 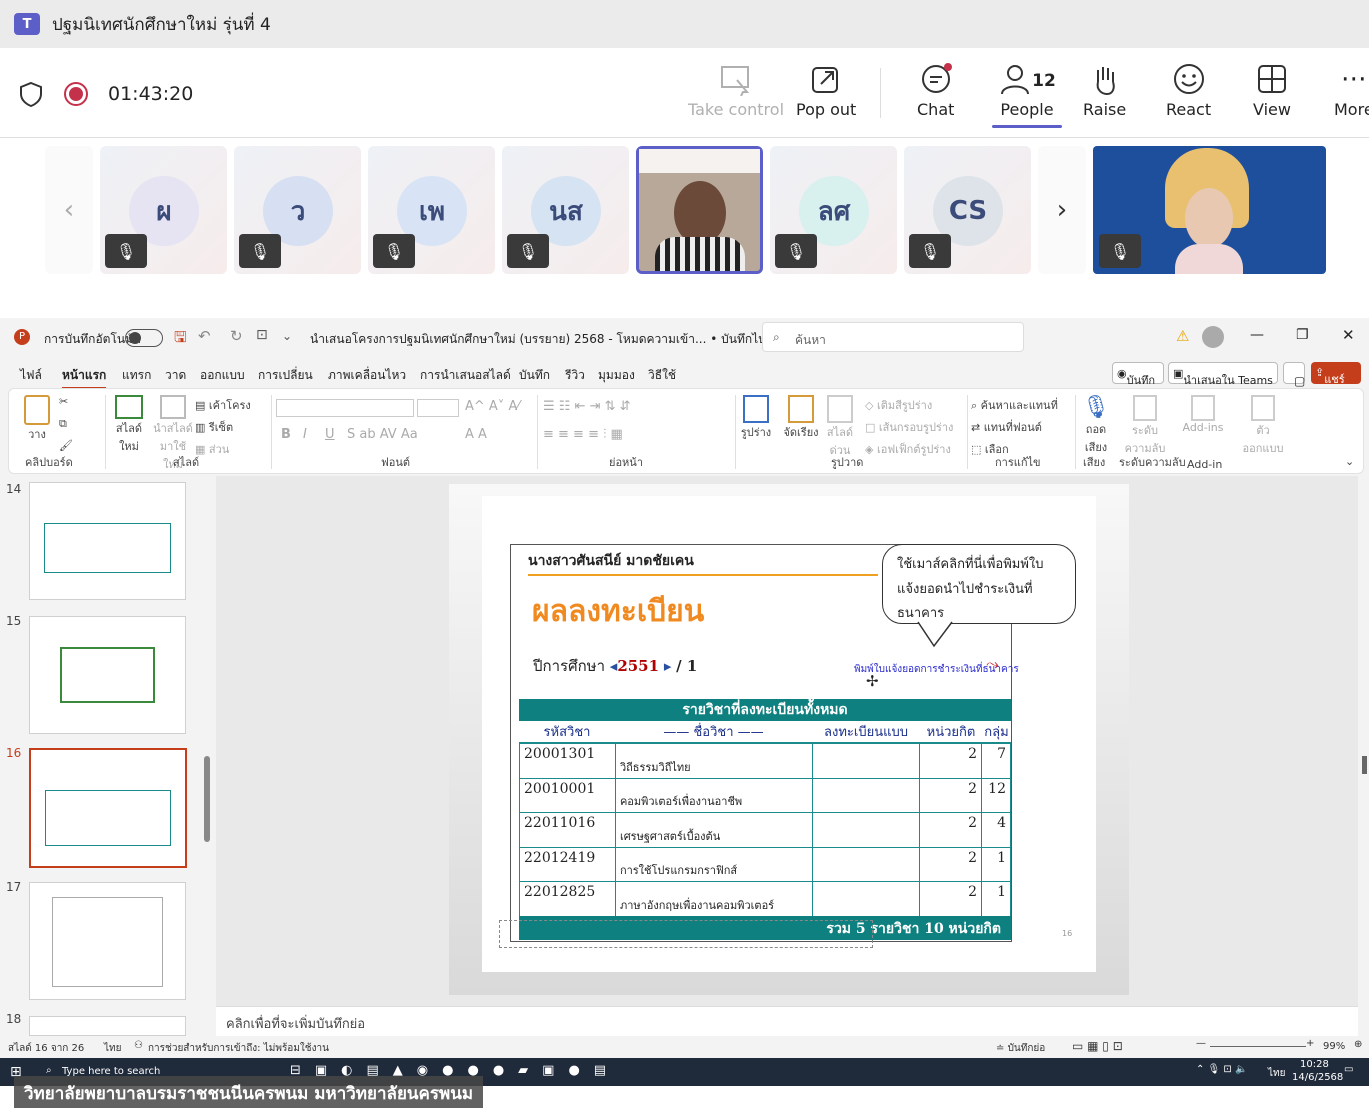 What do you see at coordinates (136, 375) in the screenshot?
I see `tab-insert: แทรก` at bounding box center [136, 375].